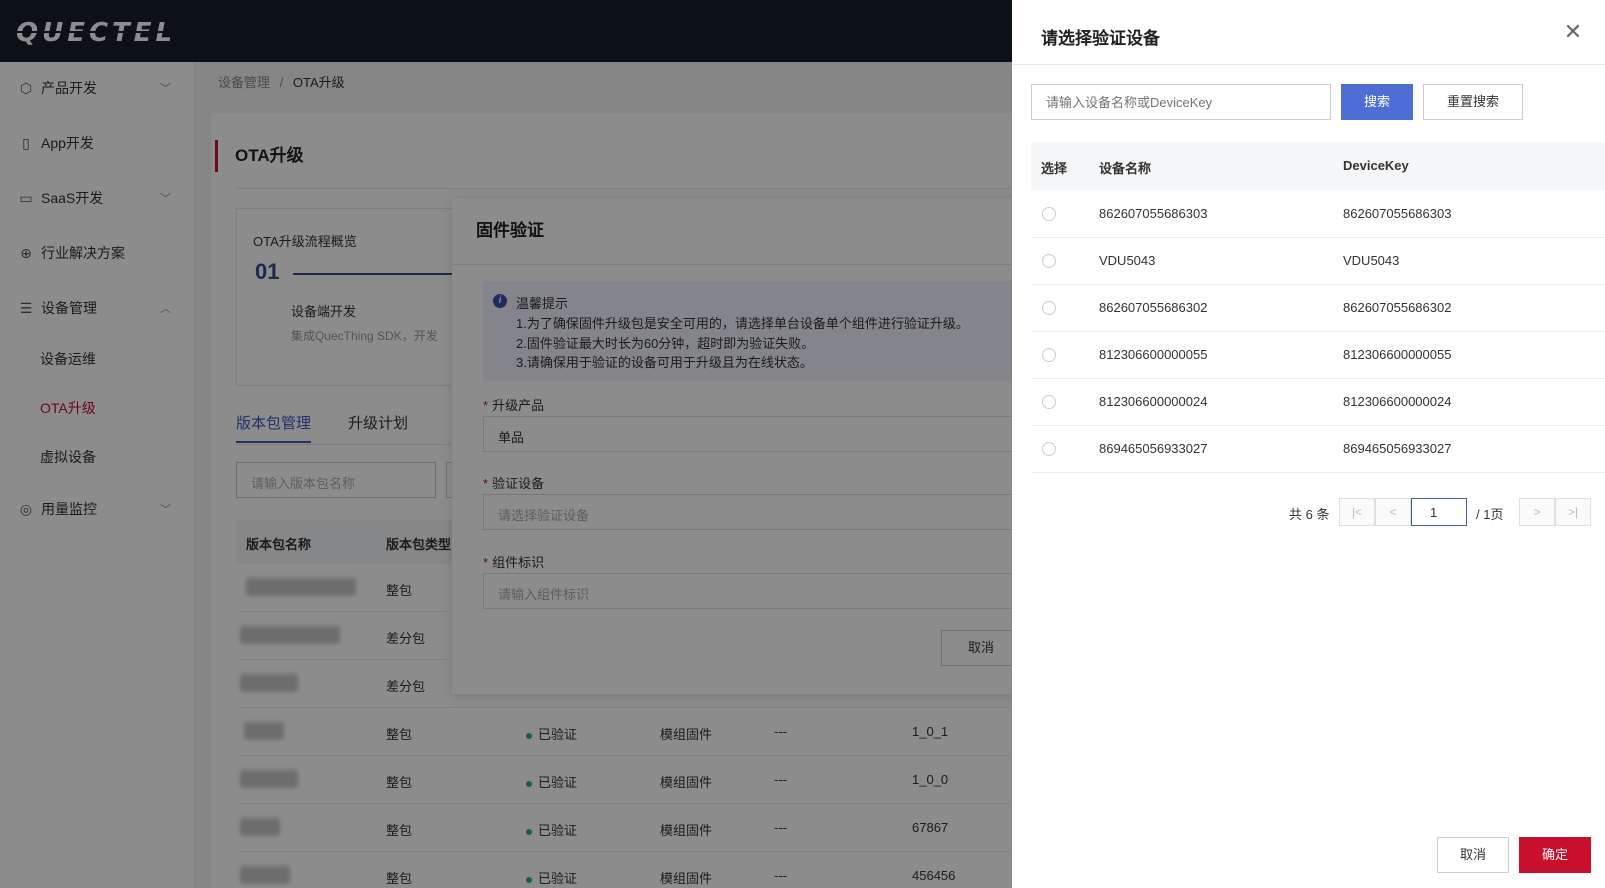 This screenshot has height=888, width=1605. I want to click on device-row: 812306600000055 812306600000055, so click(1318, 355).